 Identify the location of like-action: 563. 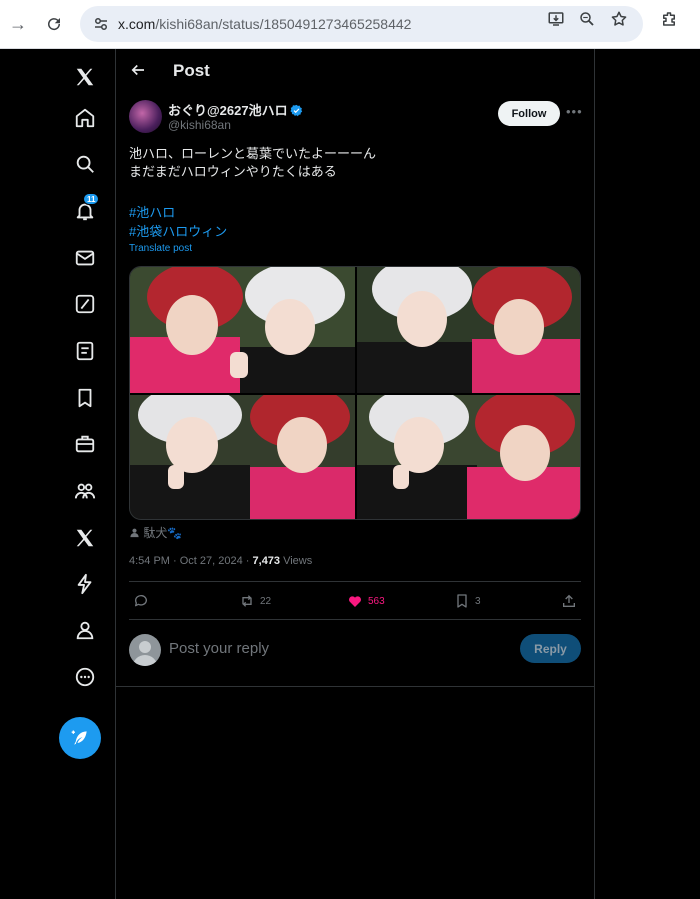
(366, 601).